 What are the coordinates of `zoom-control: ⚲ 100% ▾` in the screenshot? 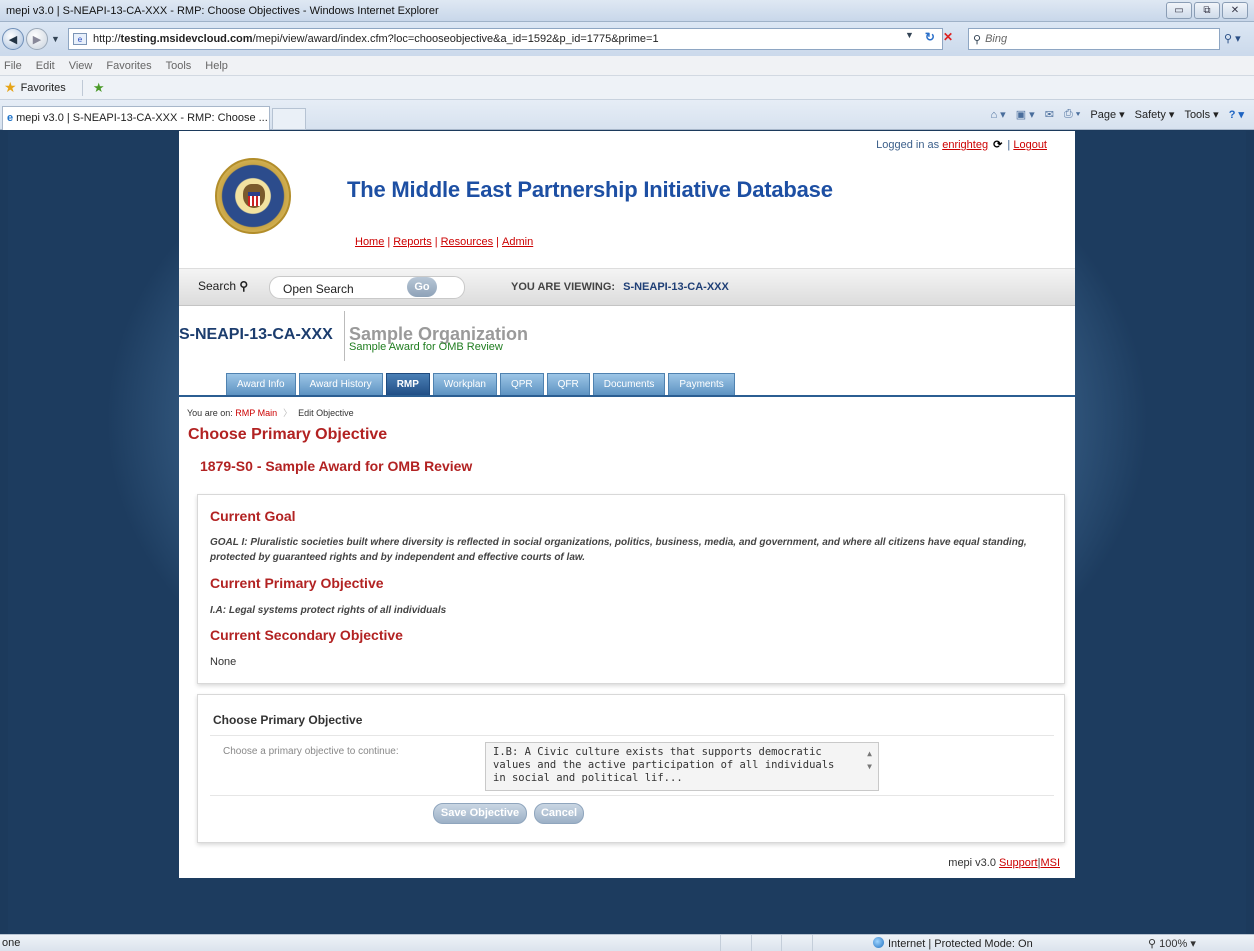 It's located at (1172, 943).